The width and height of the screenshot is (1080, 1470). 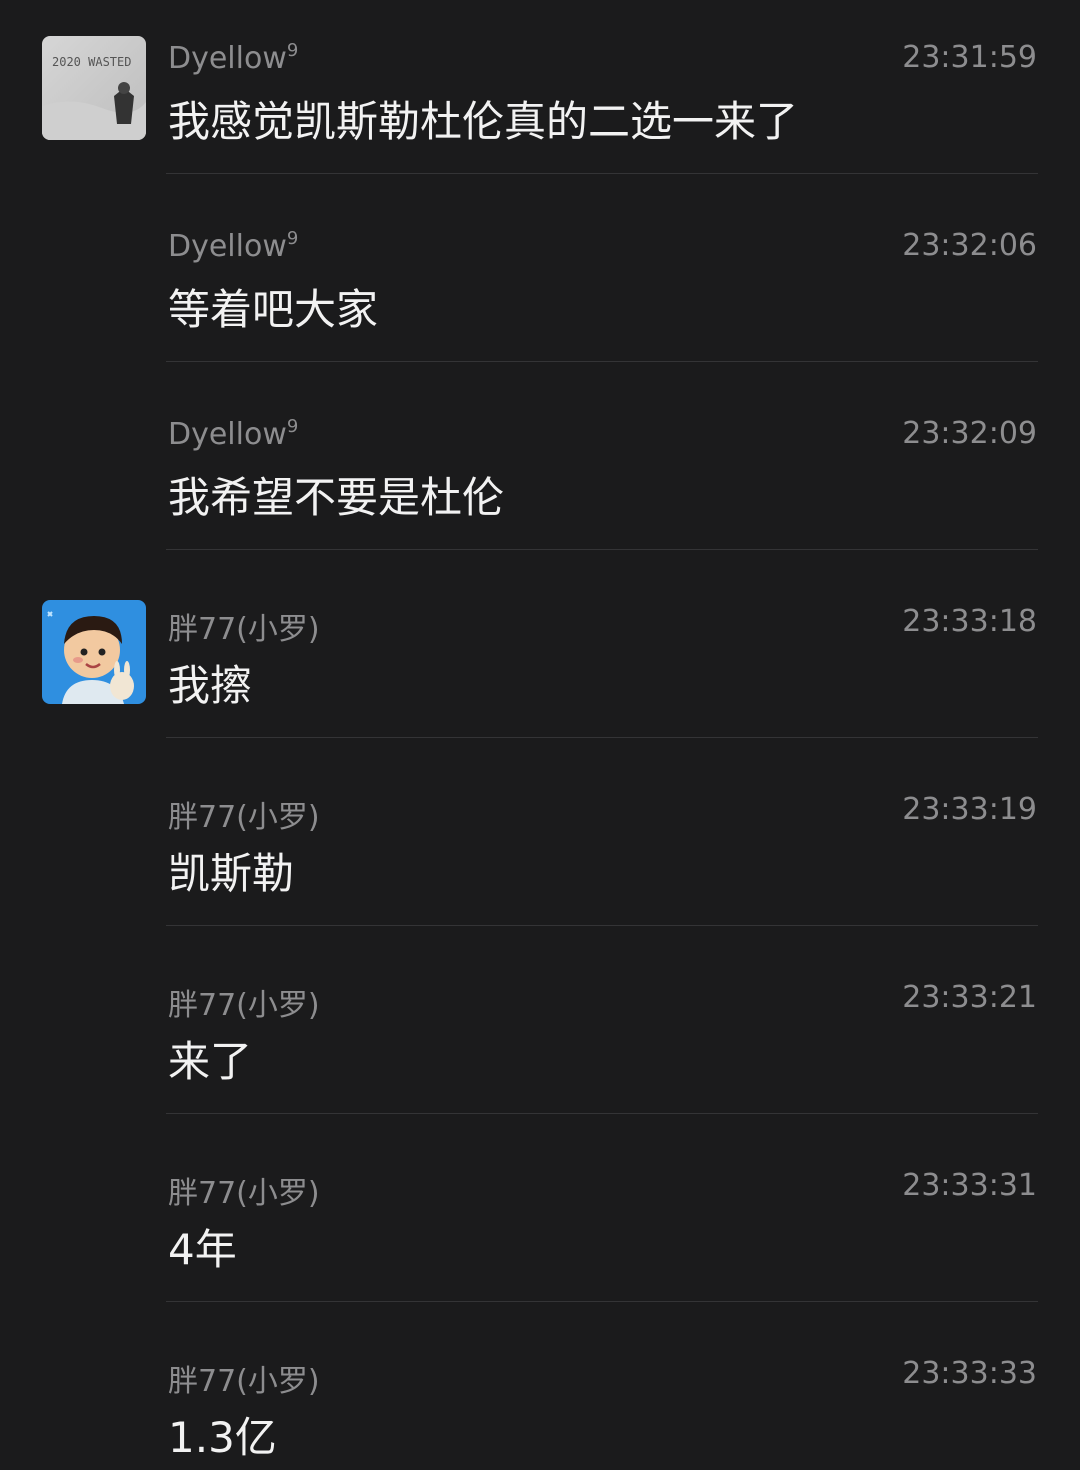 I want to click on chat-message: 胖77(小罗) 23:33:19 凯斯勒, so click(x=540, y=846).